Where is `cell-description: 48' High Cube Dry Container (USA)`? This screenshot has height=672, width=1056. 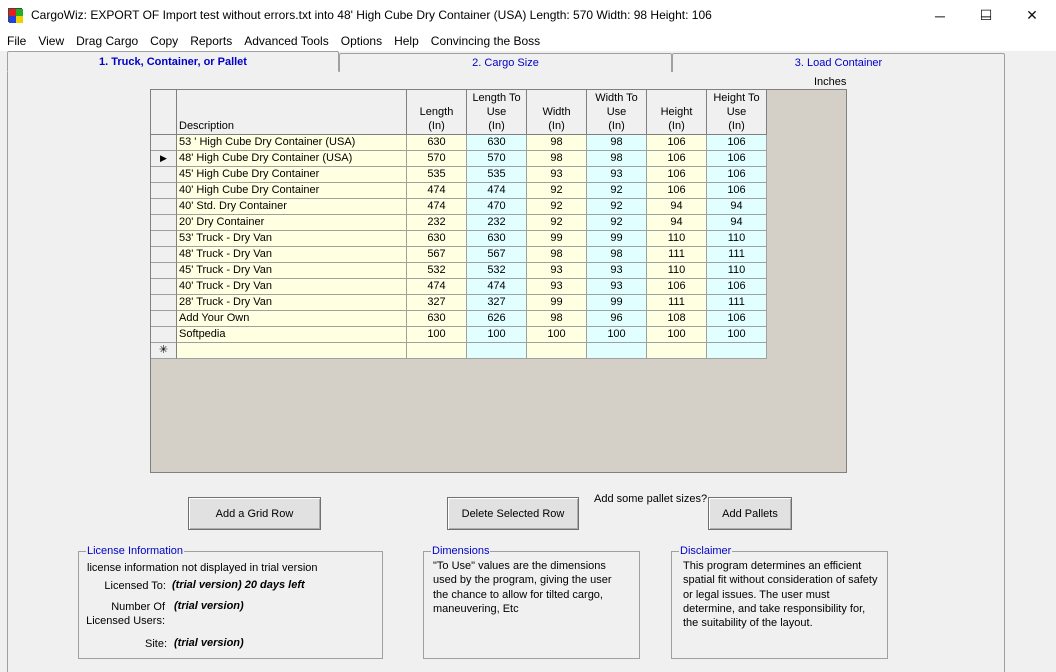 cell-description: 48' High Cube Dry Container (USA) is located at coordinates (292, 159).